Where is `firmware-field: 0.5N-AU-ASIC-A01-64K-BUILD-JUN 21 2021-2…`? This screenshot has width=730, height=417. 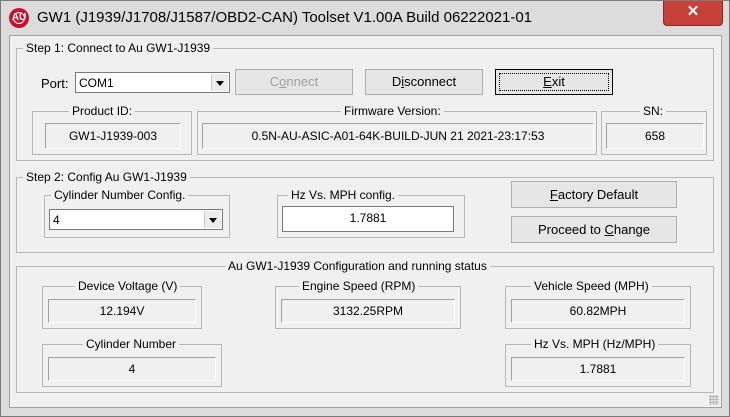 firmware-field: 0.5N-AU-ASIC-A01-64K-BUILD-JUN 21 2021-2… is located at coordinates (398, 136).